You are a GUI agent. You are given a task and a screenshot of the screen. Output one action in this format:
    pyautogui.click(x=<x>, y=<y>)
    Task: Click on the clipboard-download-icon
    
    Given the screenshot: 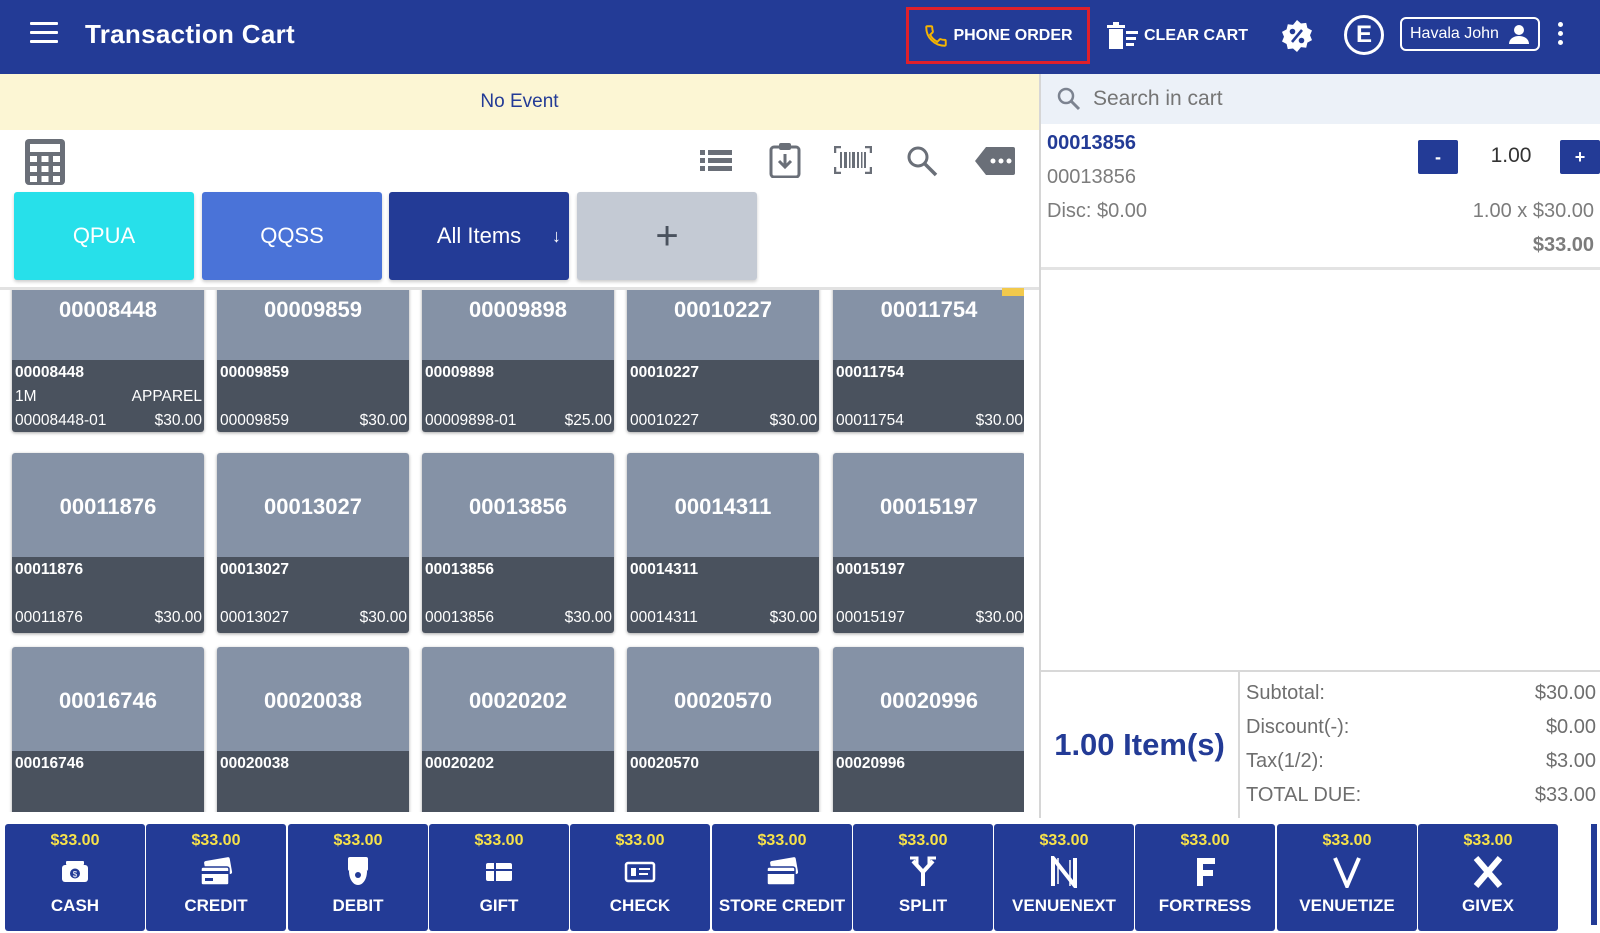 What is the action you would take?
    pyautogui.click(x=785, y=162)
    